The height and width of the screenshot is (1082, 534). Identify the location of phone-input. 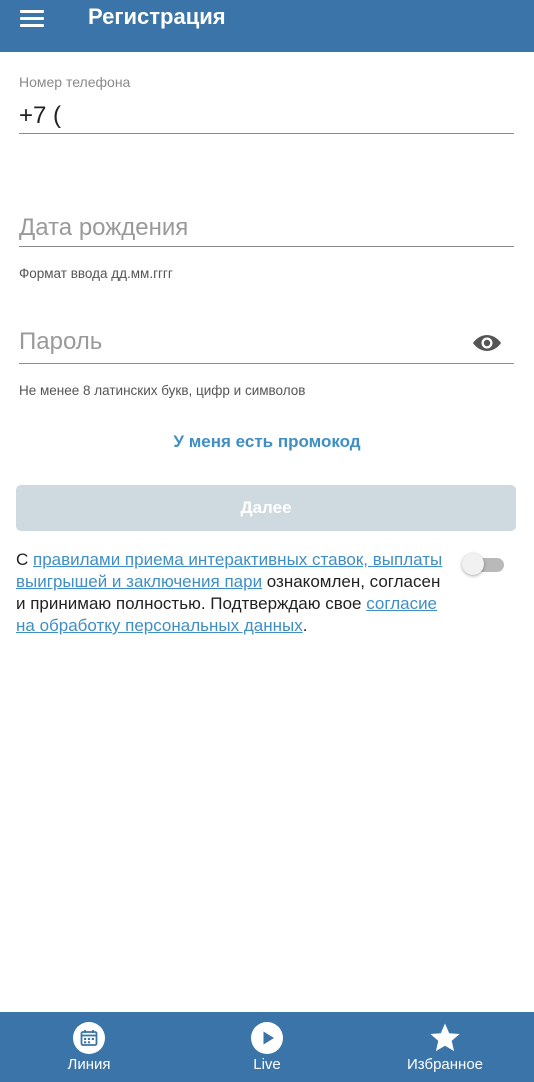
(266, 116).